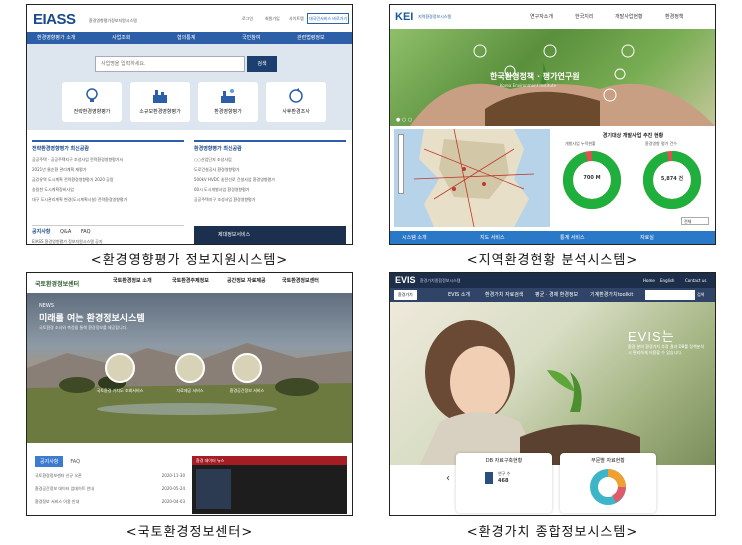 This screenshot has width=742, height=545. What do you see at coordinates (186, 38) in the screenshot?
I see `eiass-nav-item: 협의통계` at bounding box center [186, 38].